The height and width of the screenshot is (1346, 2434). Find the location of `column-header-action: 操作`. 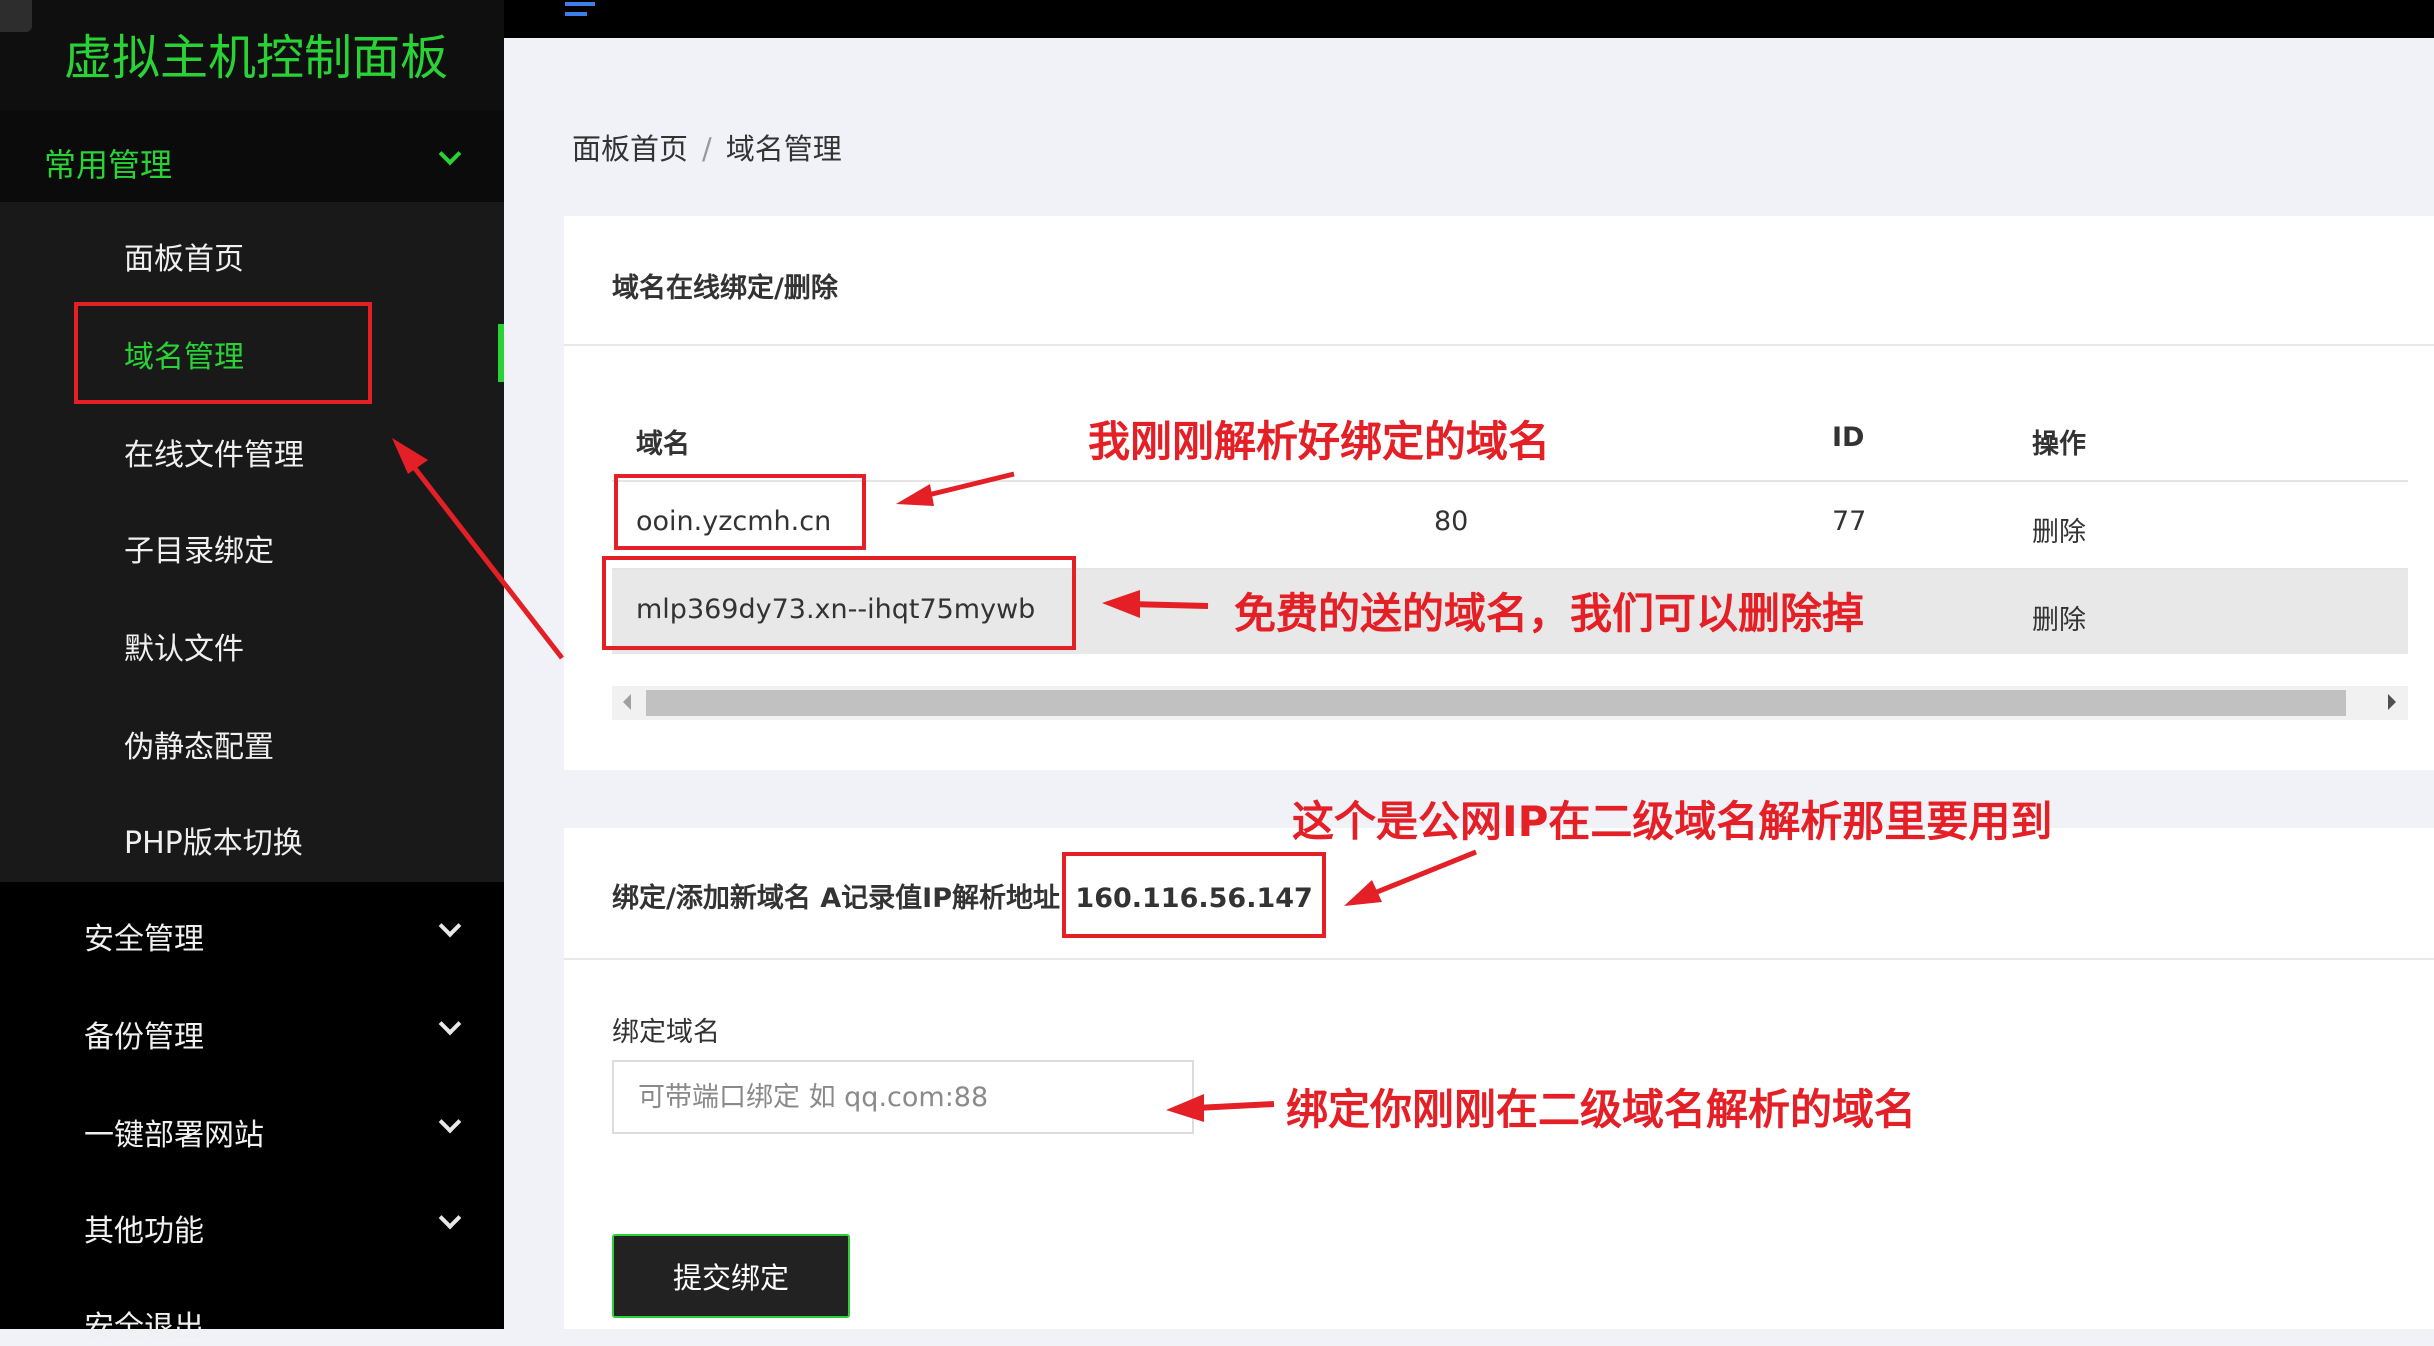

column-header-action: 操作 is located at coordinates (2059, 444).